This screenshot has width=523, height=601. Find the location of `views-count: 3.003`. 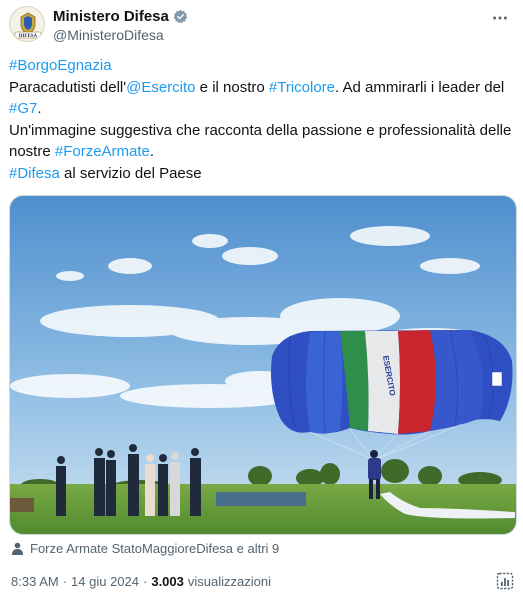

views-count: 3.003 is located at coordinates (167, 581).